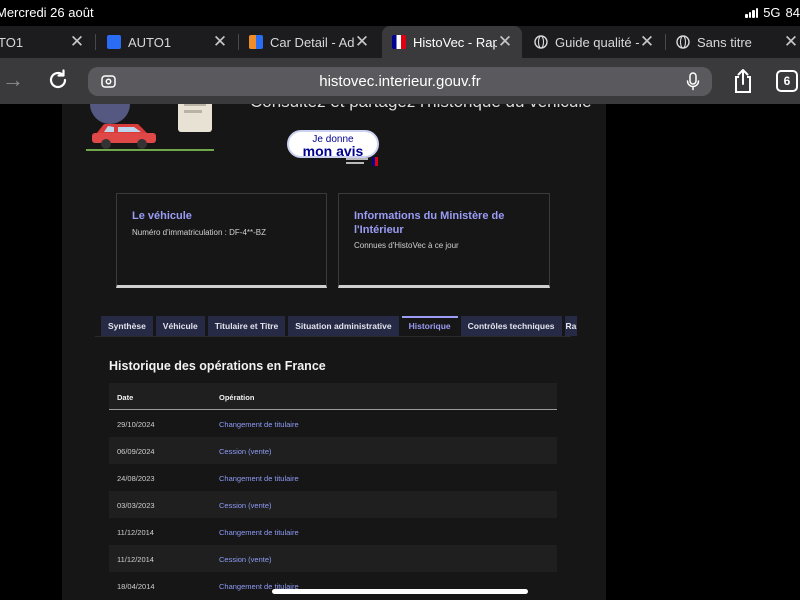 This screenshot has height=600, width=800. Describe the element at coordinates (400, 13) in the screenshot. I see `status-bar: Mercredi 26 août 5G 84` at that location.